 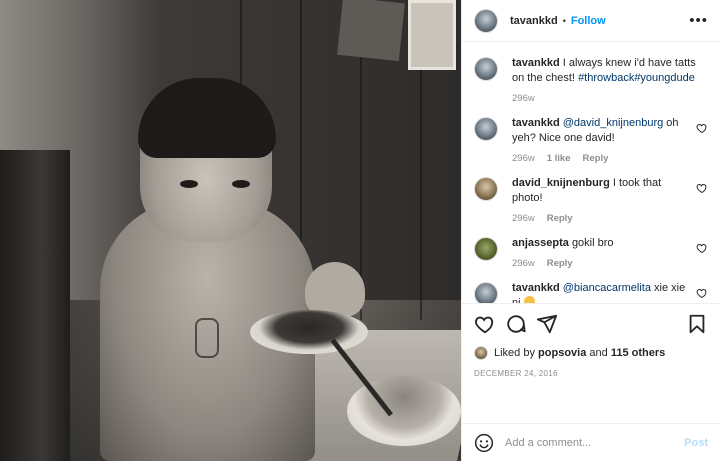 What do you see at coordinates (485, 324) in the screenshot?
I see `like-heart-icon` at bounding box center [485, 324].